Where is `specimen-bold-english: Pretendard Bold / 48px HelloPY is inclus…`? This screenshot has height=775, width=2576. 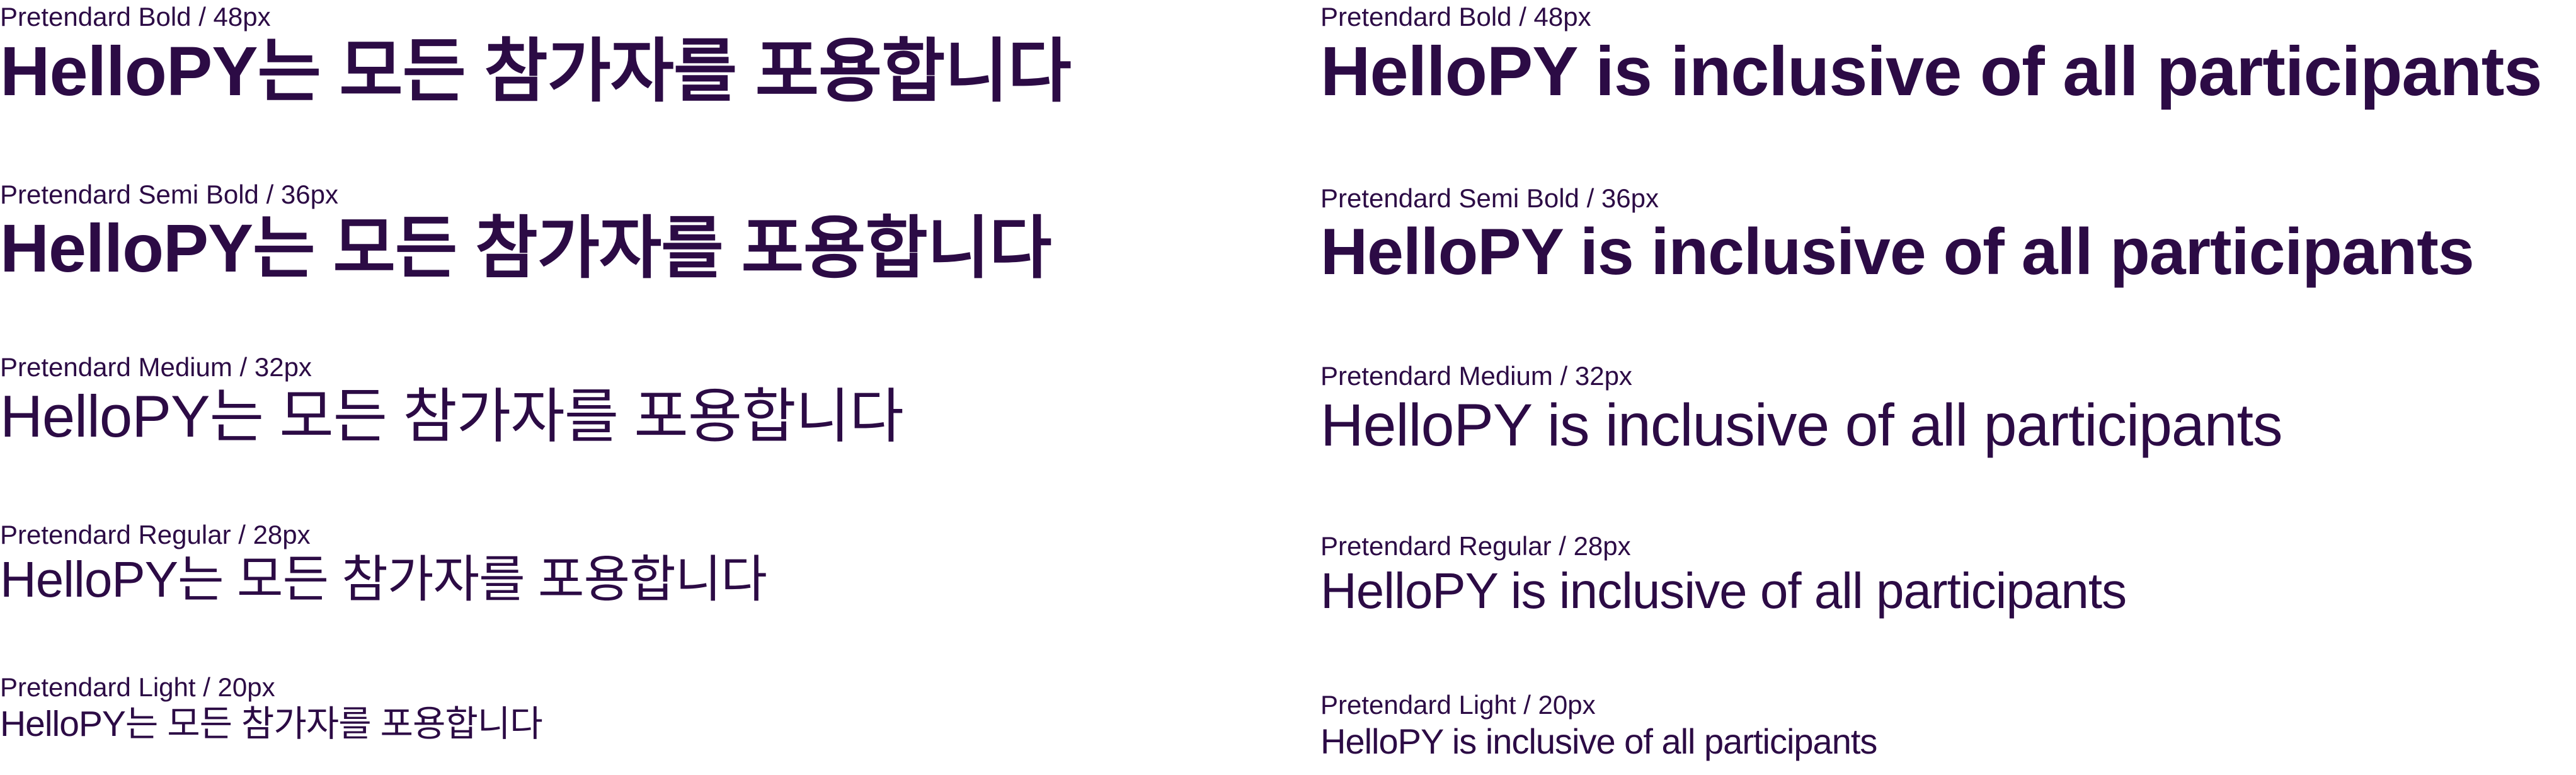 specimen-bold-english: Pretendard Bold / 48px HelloPY is inclus… is located at coordinates (1931, 57).